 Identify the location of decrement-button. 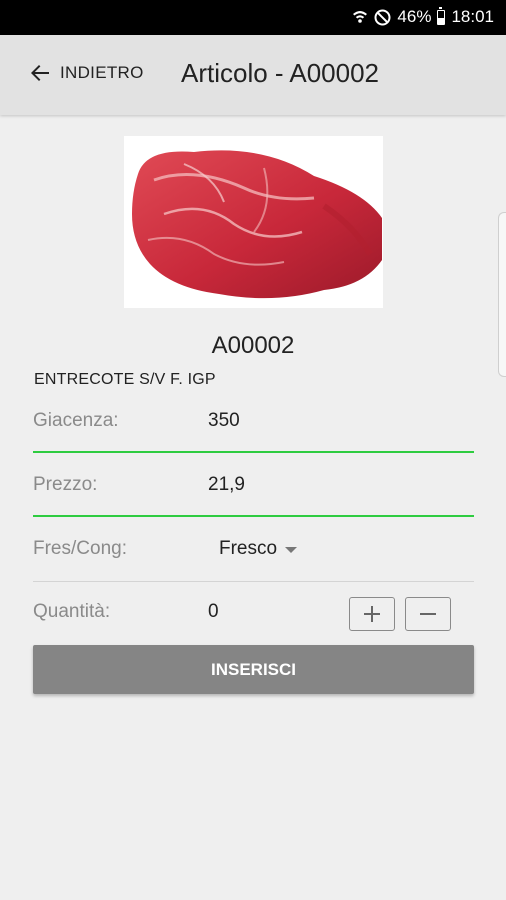
(428, 614).